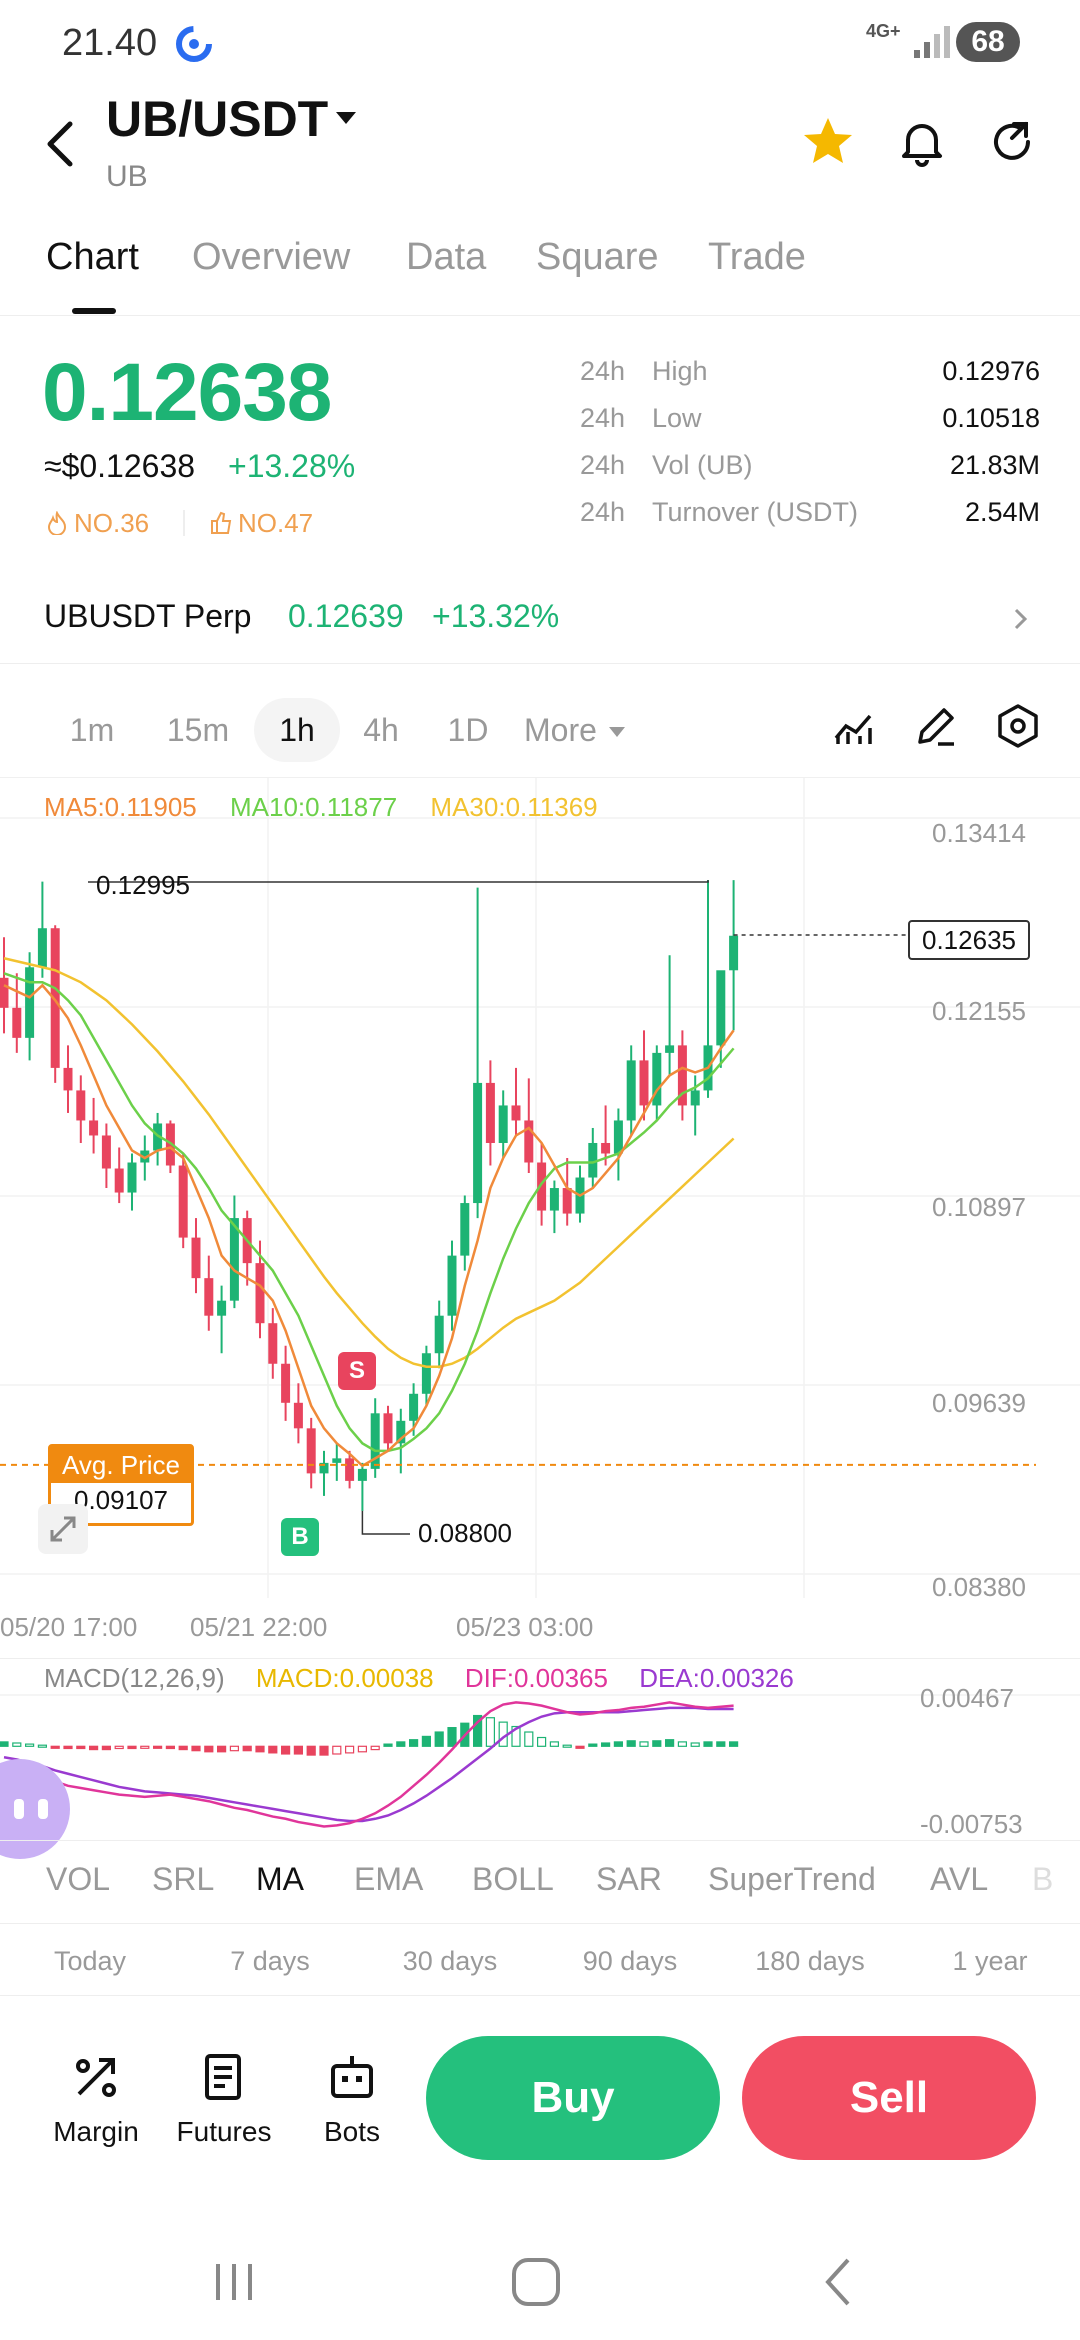 The width and height of the screenshot is (1080, 2340). I want to click on tab-trade: Trade, so click(757, 257).